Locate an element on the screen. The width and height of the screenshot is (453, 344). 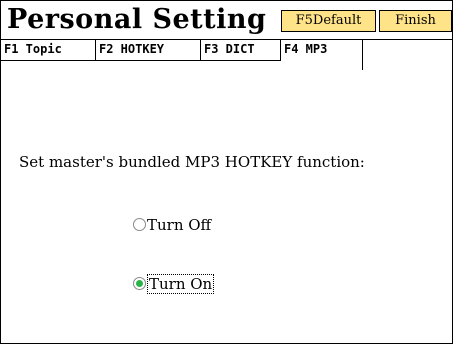
turn-on-label: Turn On is located at coordinates (181, 284).